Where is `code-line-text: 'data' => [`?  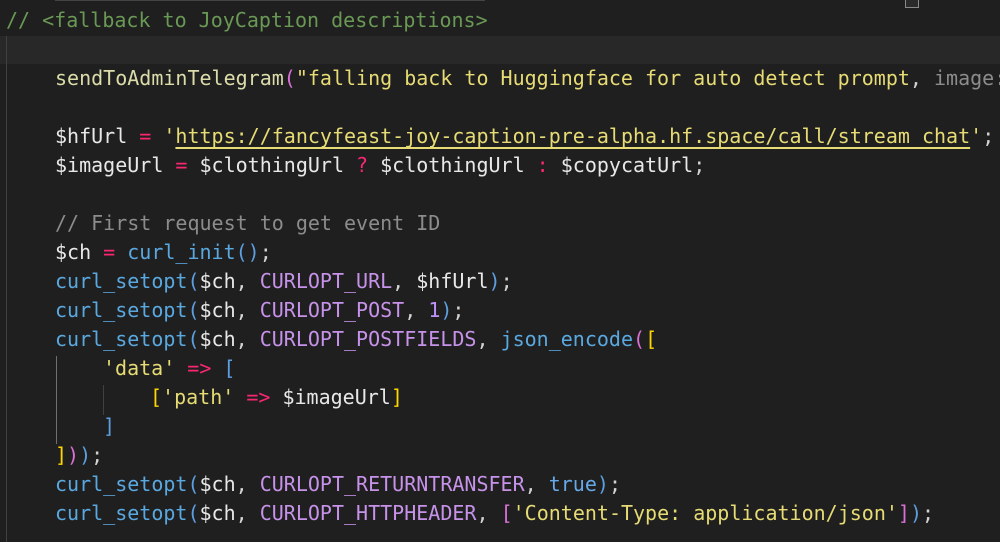
code-line-text: 'data' => [ is located at coordinates (169, 368).